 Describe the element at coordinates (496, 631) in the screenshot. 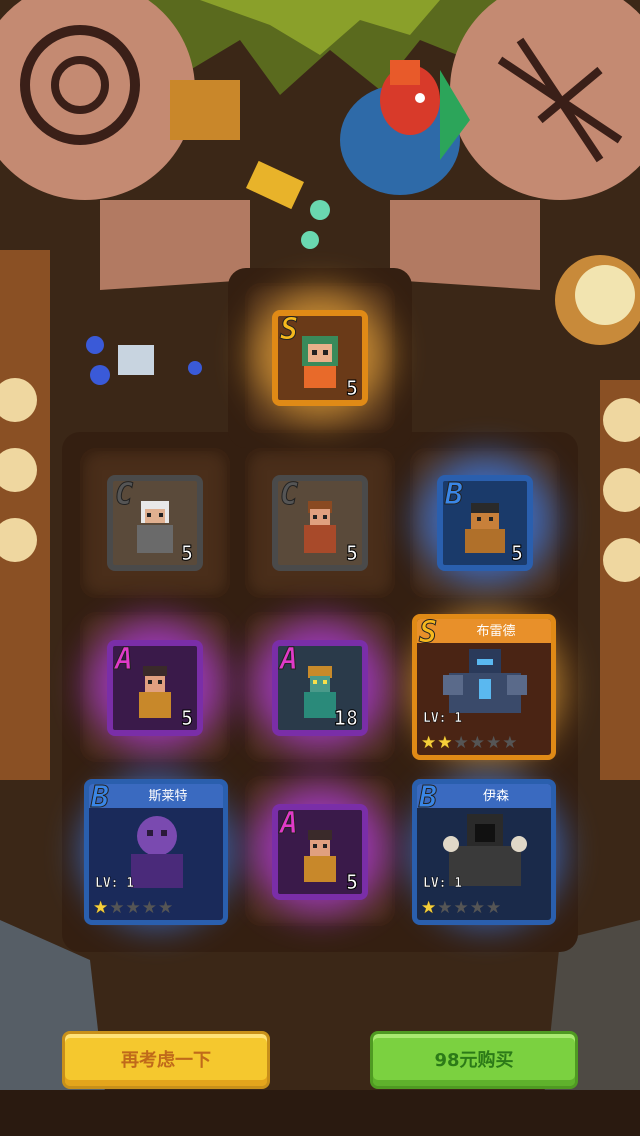

I see `hero-name: 布雷德` at that location.